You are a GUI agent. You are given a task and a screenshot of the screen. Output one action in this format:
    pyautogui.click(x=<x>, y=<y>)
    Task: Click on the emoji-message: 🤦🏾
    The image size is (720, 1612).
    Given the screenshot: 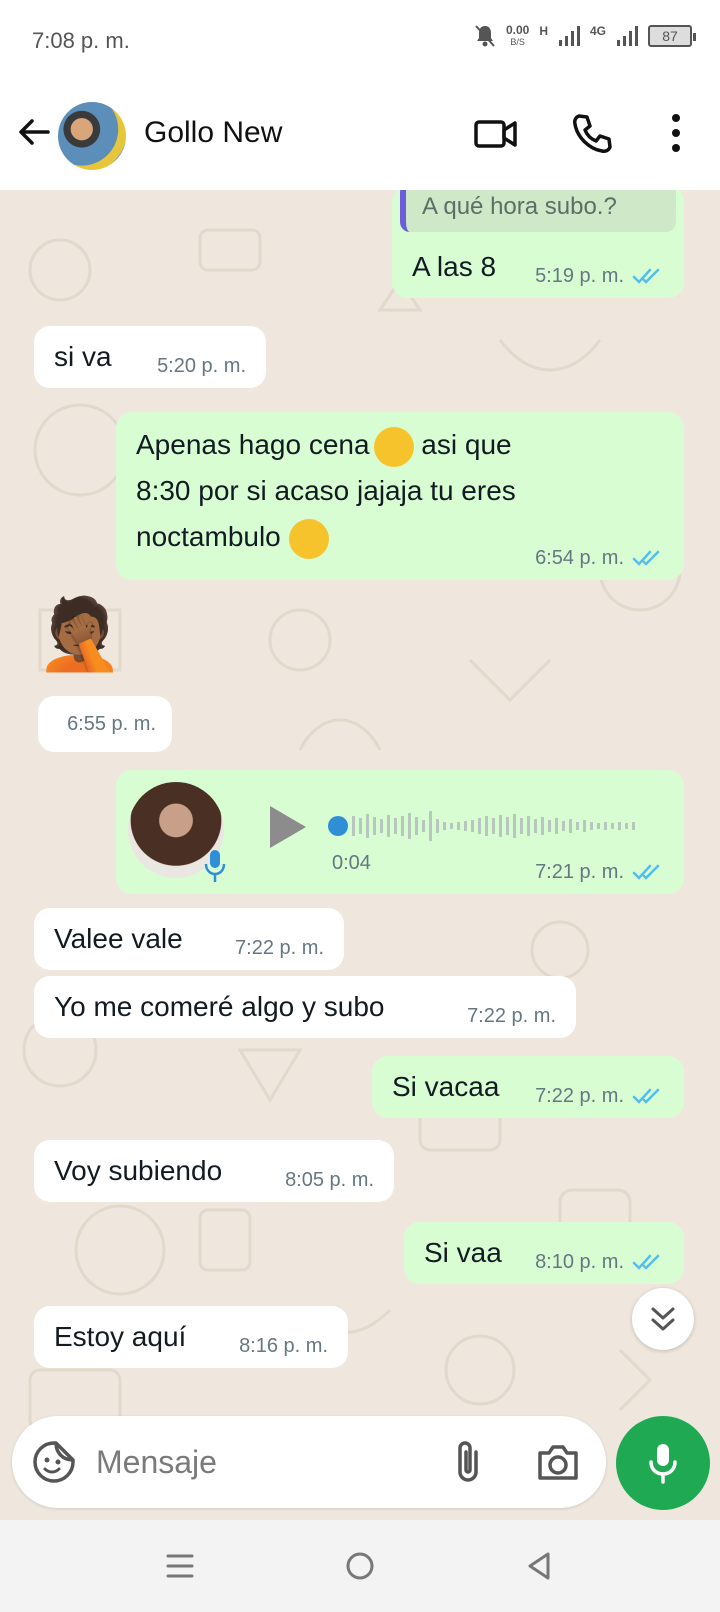 What is the action you would take?
    pyautogui.click(x=79, y=634)
    